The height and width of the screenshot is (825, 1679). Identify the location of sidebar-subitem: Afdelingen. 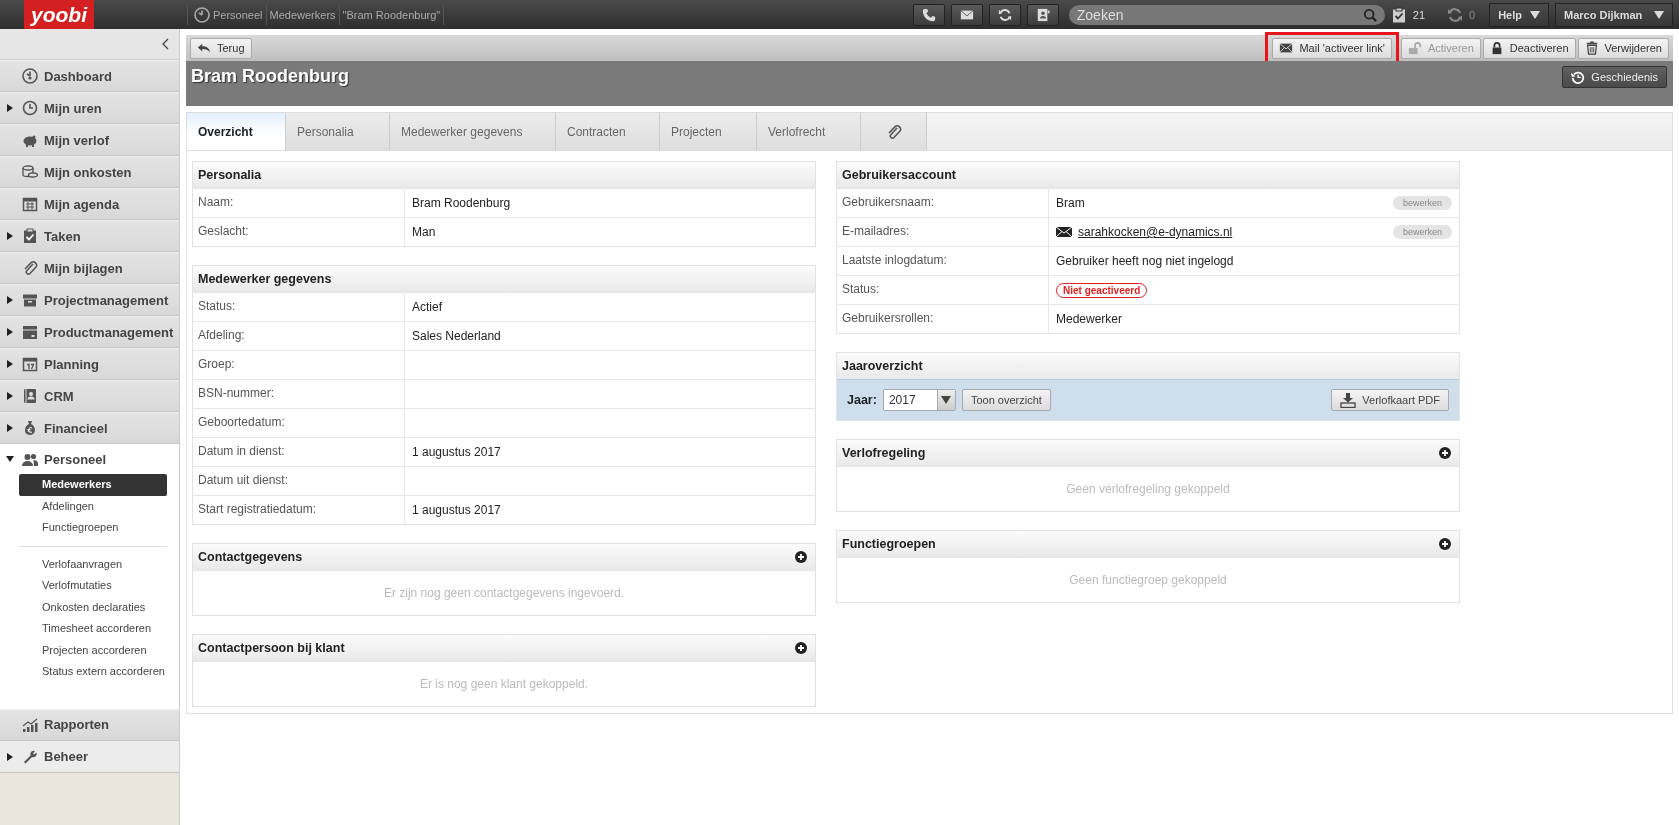
(93, 506).